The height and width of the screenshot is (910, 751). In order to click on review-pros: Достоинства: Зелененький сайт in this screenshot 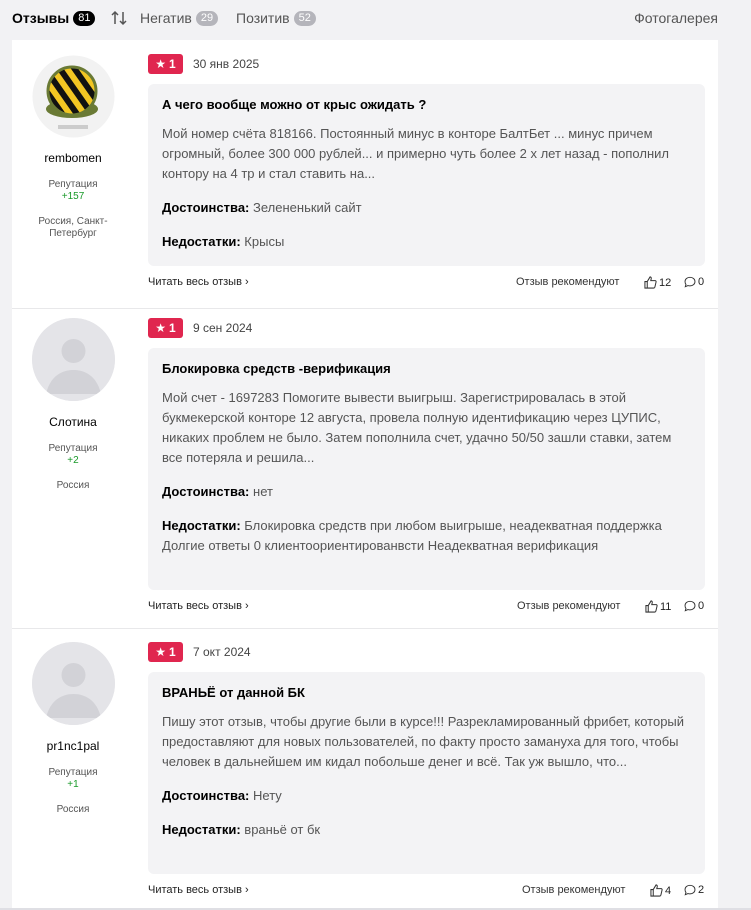, I will do `click(426, 208)`.